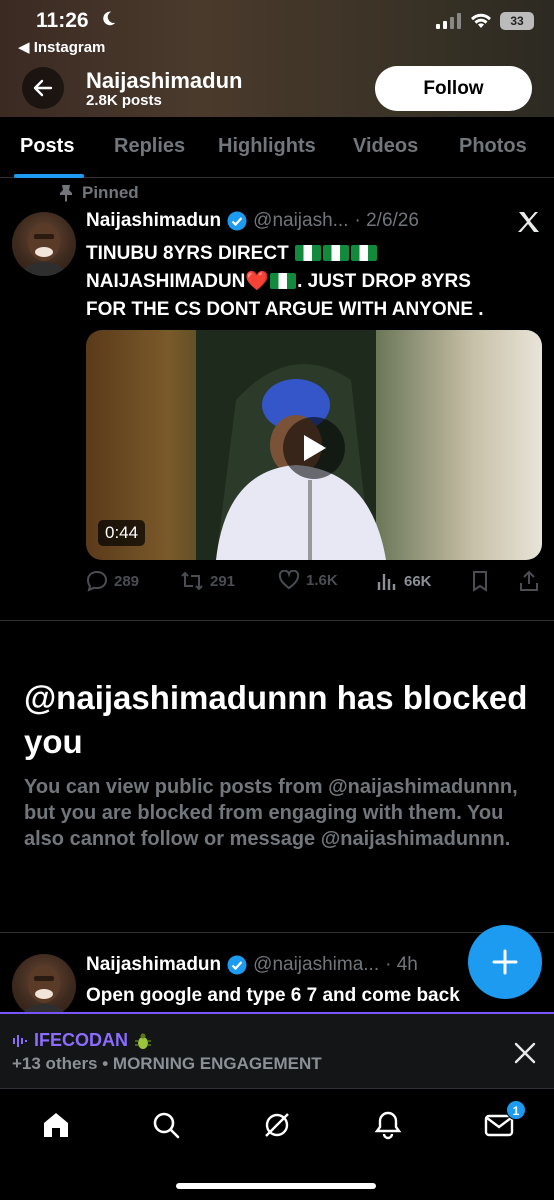 The height and width of the screenshot is (1200, 554). Describe the element at coordinates (187, 253) in the screenshot. I see `tweet-text-line1: TINUBU 8YRS DIRECT` at that location.